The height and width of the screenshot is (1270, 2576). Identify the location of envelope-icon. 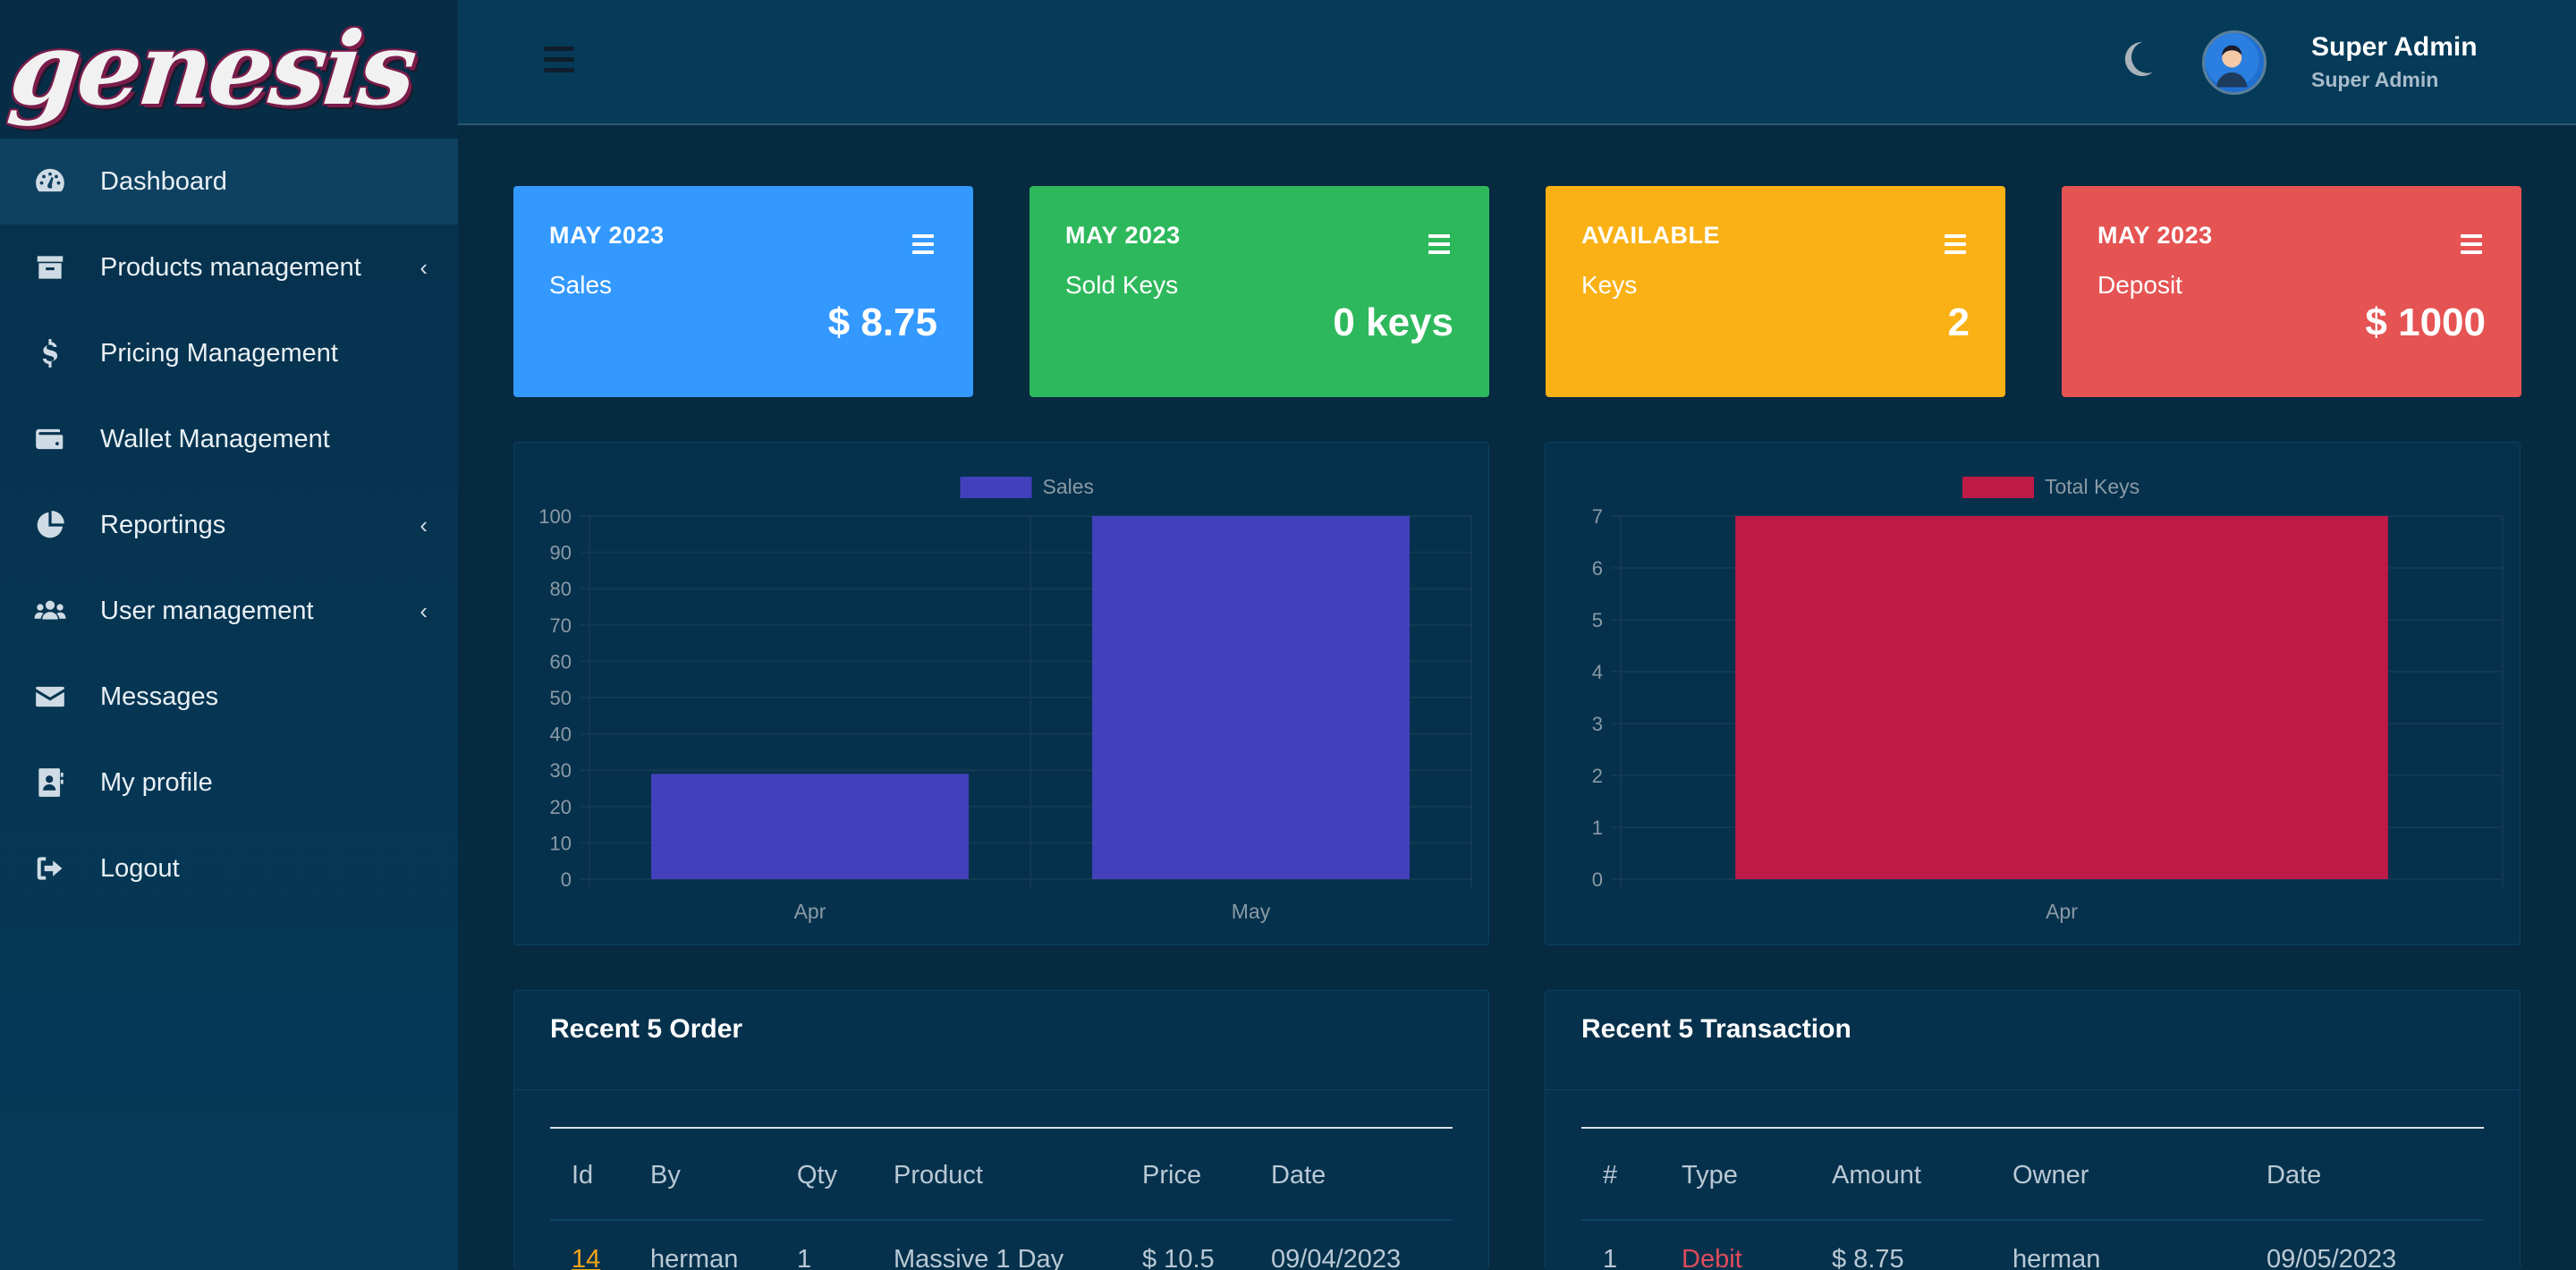
(50, 697).